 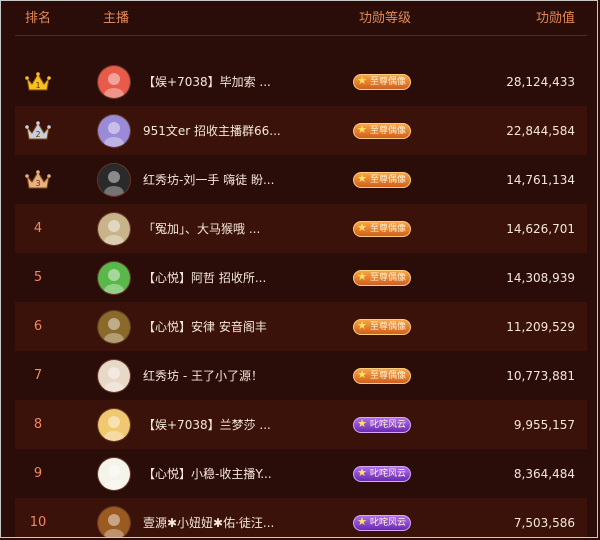 I want to click on rank-number: 9, so click(x=38, y=473).